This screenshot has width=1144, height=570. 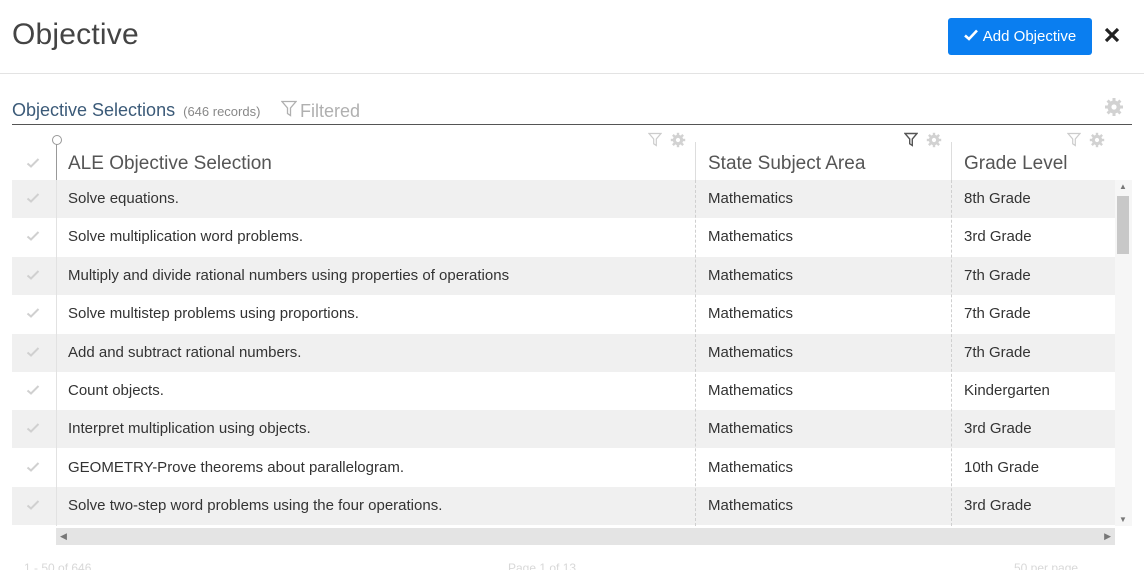 I want to click on cell-grade: 10th Grade, so click(x=1002, y=467).